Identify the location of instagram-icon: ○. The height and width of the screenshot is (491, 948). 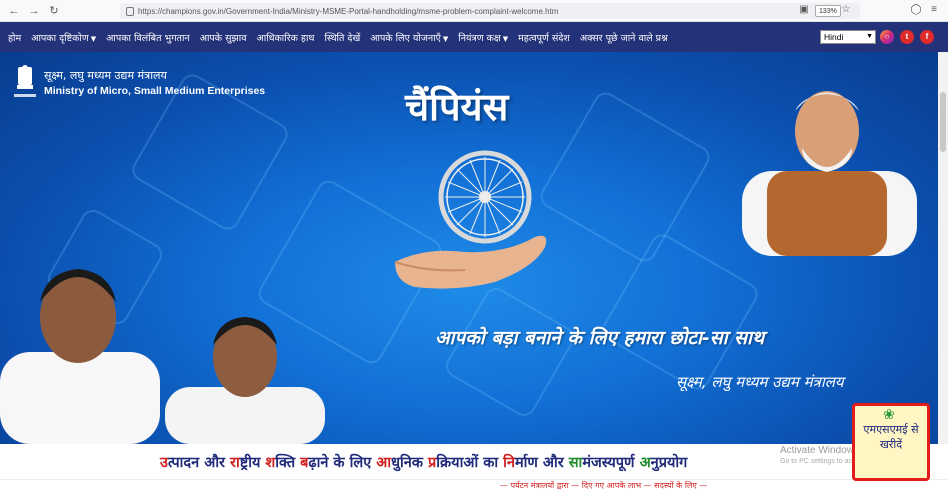
(887, 37).